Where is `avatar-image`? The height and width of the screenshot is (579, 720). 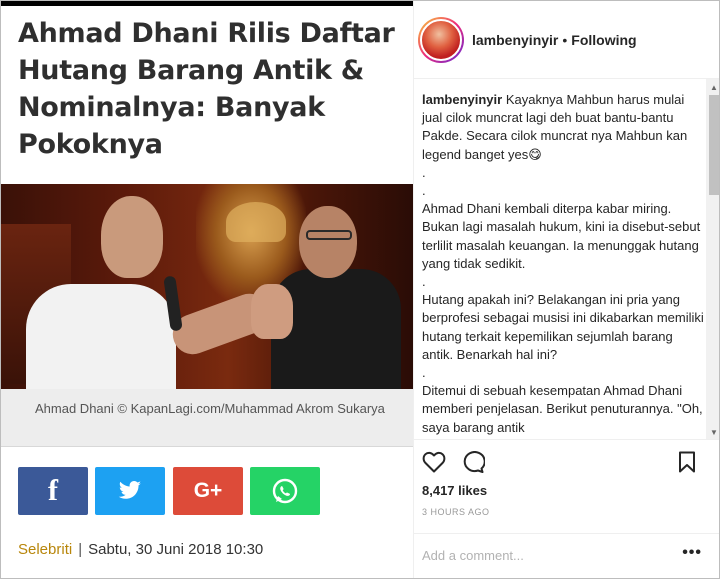 avatar-image is located at coordinates (441, 40).